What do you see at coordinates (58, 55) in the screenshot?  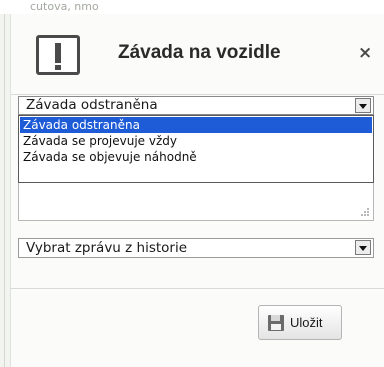 I see `alert-exclamation-icon` at bounding box center [58, 55].